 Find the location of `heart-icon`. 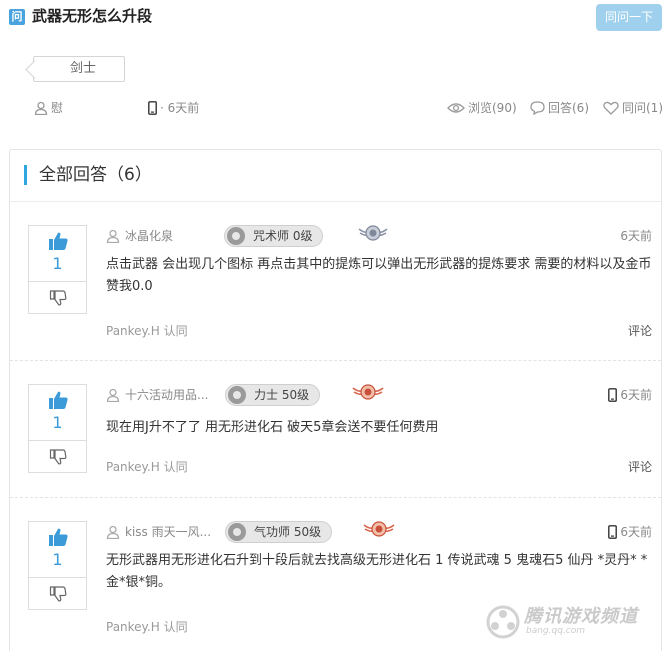

heart-icon is located at coordinates (611, 108).